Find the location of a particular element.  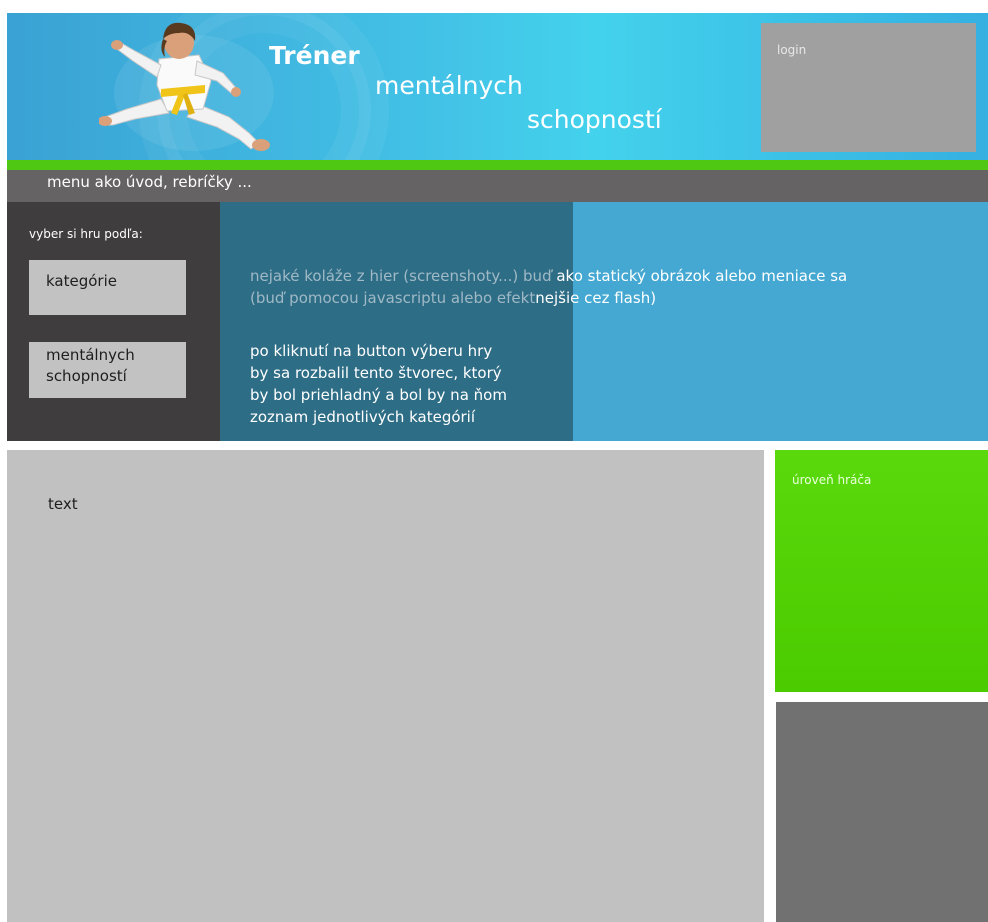

login-label: login is located at coordinates (792, 50).